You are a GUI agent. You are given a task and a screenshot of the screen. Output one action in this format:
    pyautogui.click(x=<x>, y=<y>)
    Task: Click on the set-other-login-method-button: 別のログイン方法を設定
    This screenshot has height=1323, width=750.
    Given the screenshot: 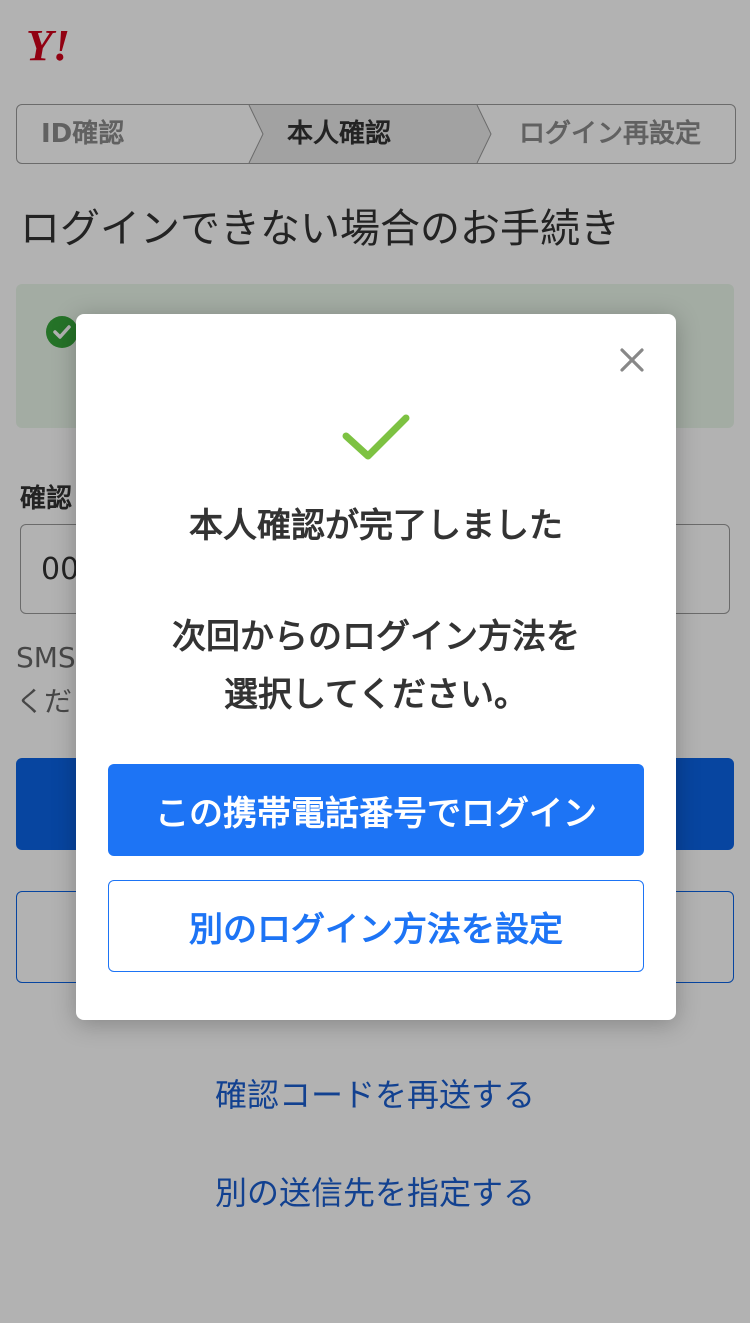 What is the action you would take?
    pyautogui.click(x=376, y=926)
    